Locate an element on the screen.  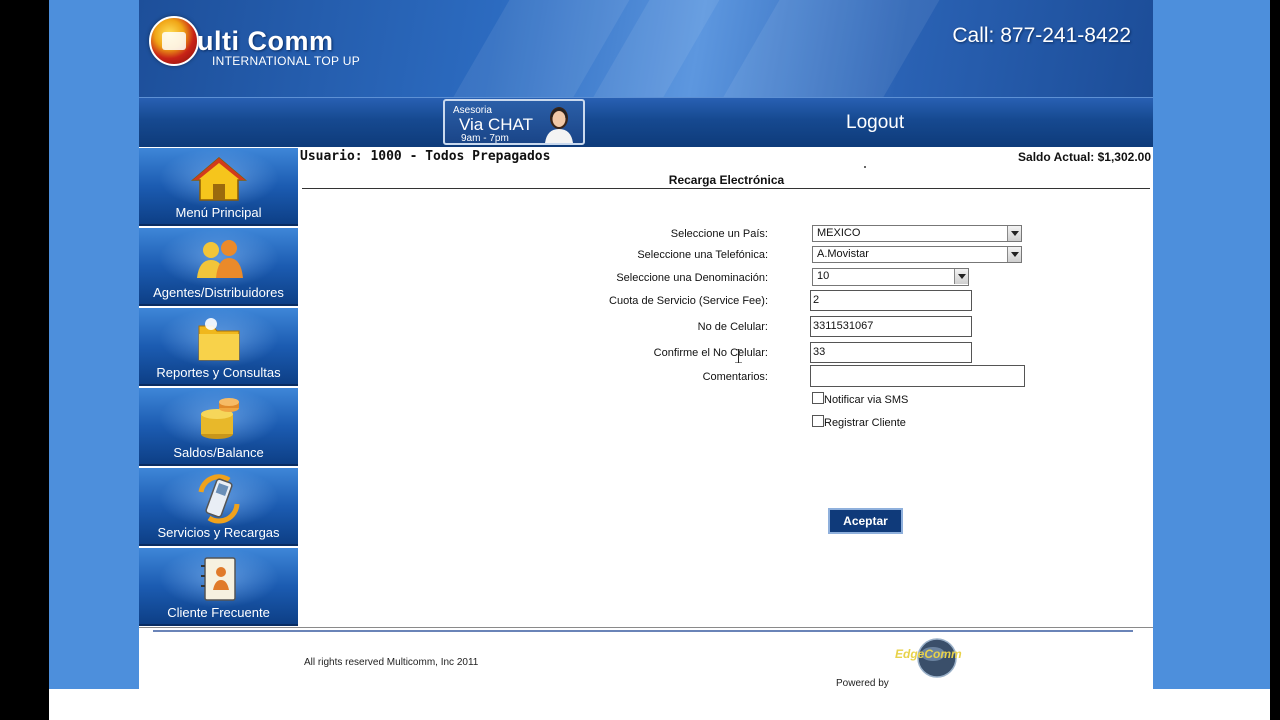
balance-display: Saldo Actual: $1,302.00 is located at coordinates (1084, 157).